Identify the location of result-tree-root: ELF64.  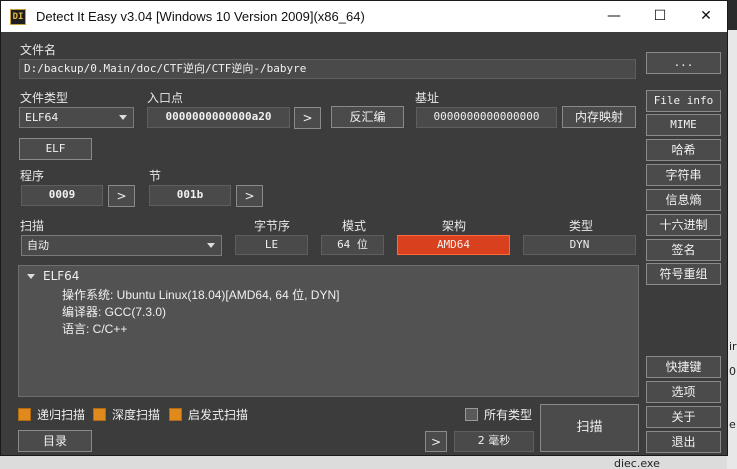
(53, 276).